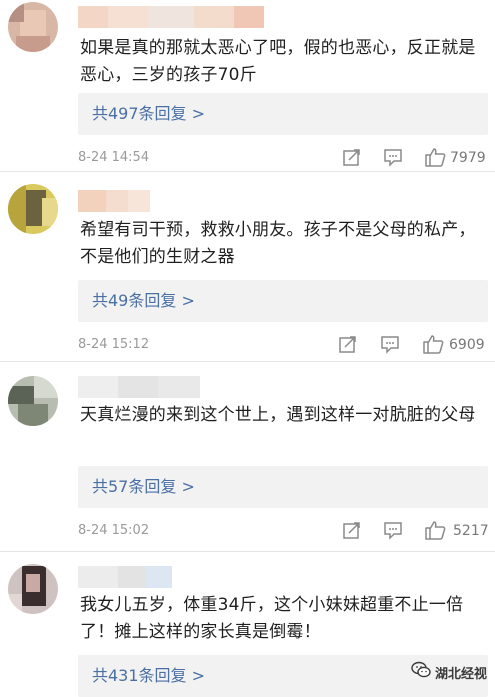 This screenshot has height=697, width=495. Describe the element at coordinates (471, 531) in the screenshot. I see `like-count: 5217` at that location.